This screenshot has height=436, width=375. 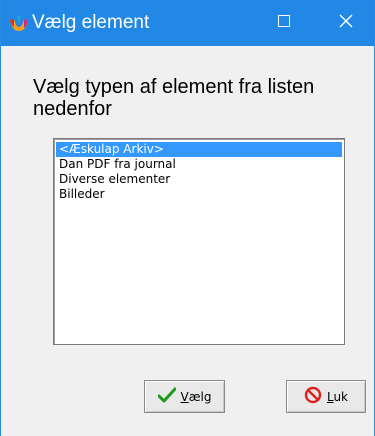 I want to click on close-button: Luk, so click(x=326, y=396).